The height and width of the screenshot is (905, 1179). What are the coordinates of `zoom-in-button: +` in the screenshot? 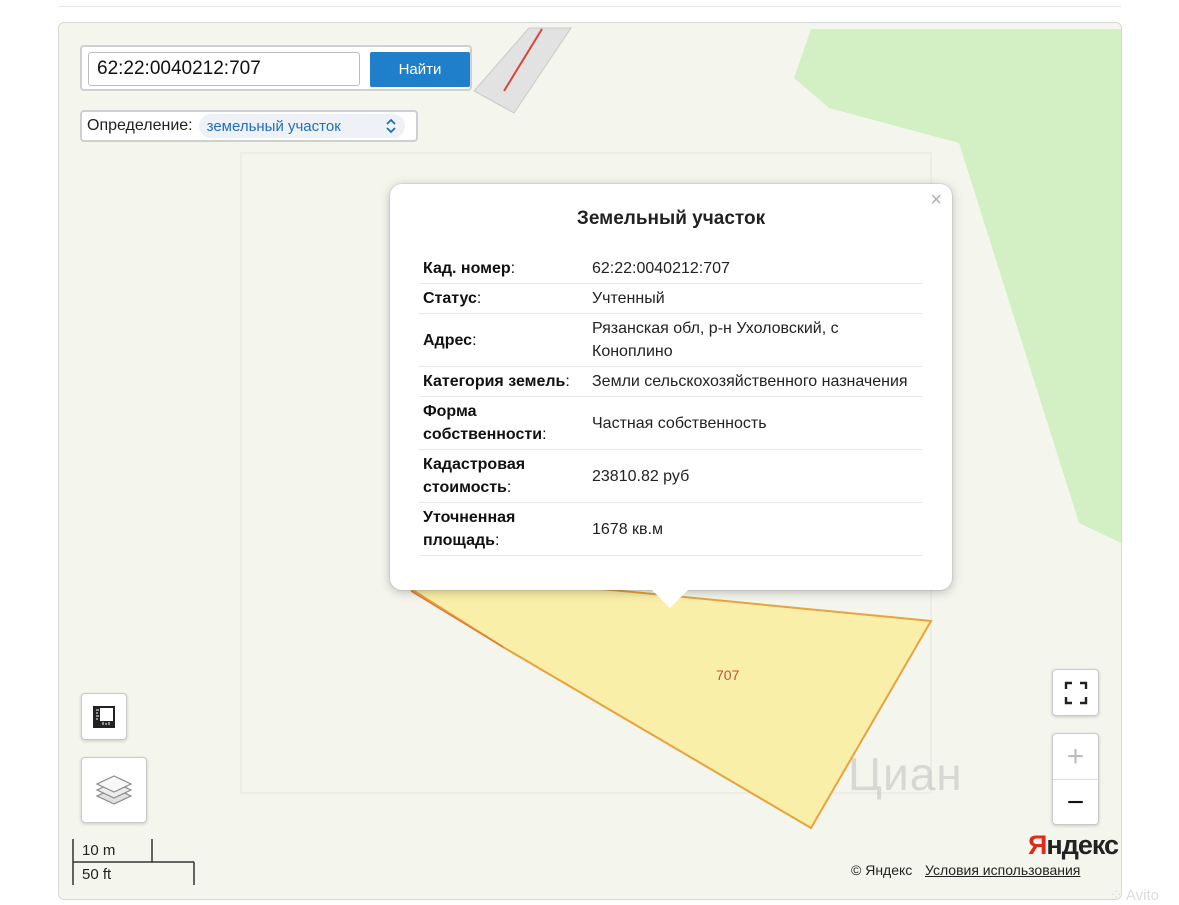 It's located at (1075, 757).